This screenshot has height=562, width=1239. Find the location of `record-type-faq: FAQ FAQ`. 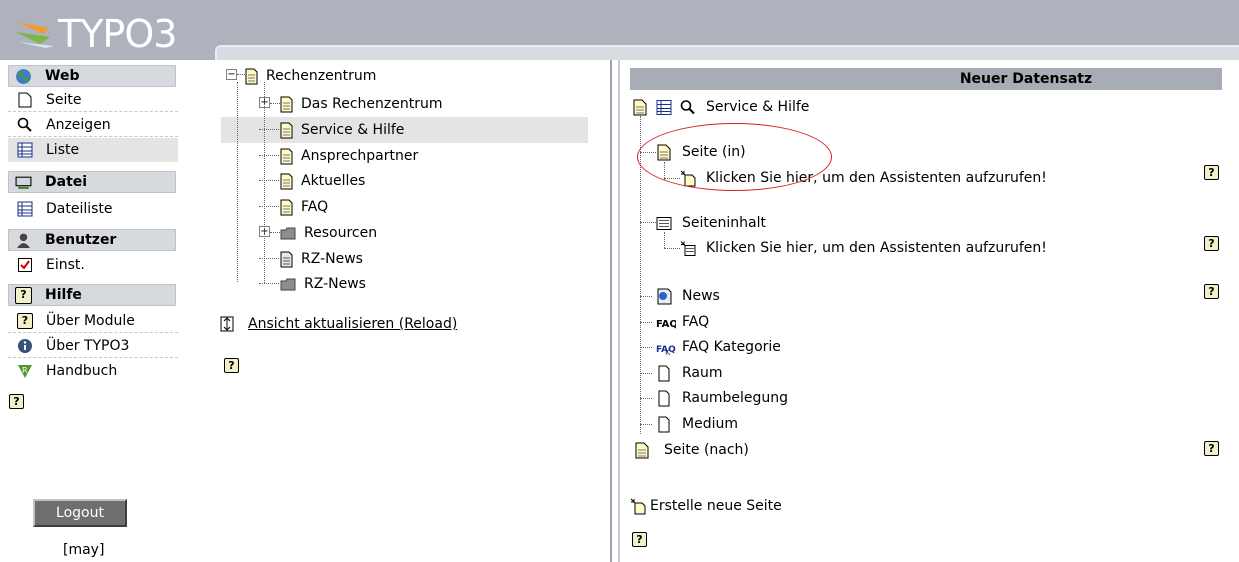

record-type-faq: FAQ FAQ is located at coordinates (682, 322).